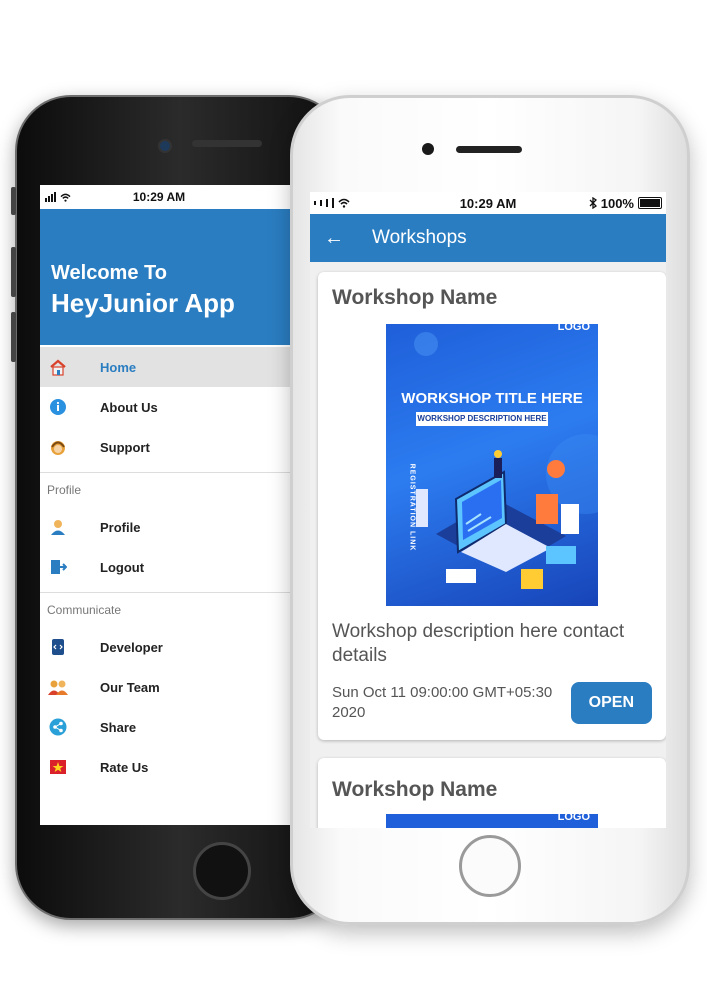  What do you see at coordinates (58, 527) in the screenshot?
I see `person-icon` at bounding box center [58, 527].